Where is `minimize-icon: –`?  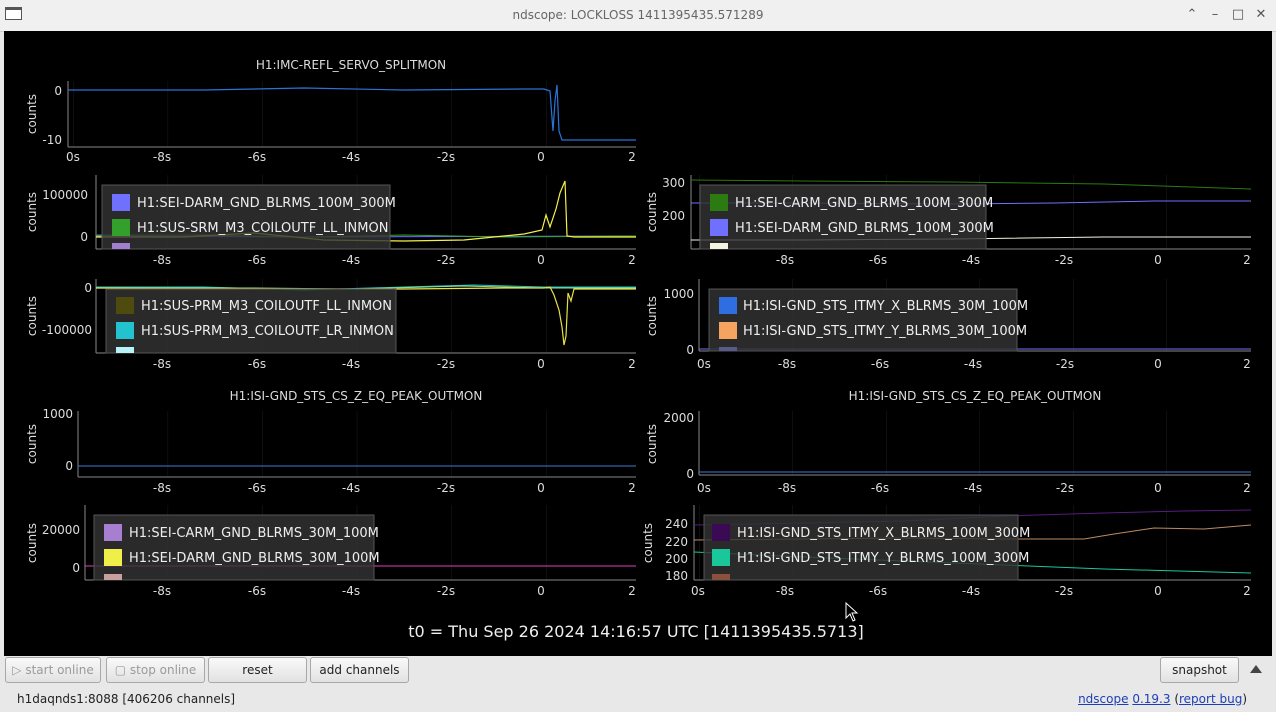 minimize-icon: – is located at coordinates (1215, 15).